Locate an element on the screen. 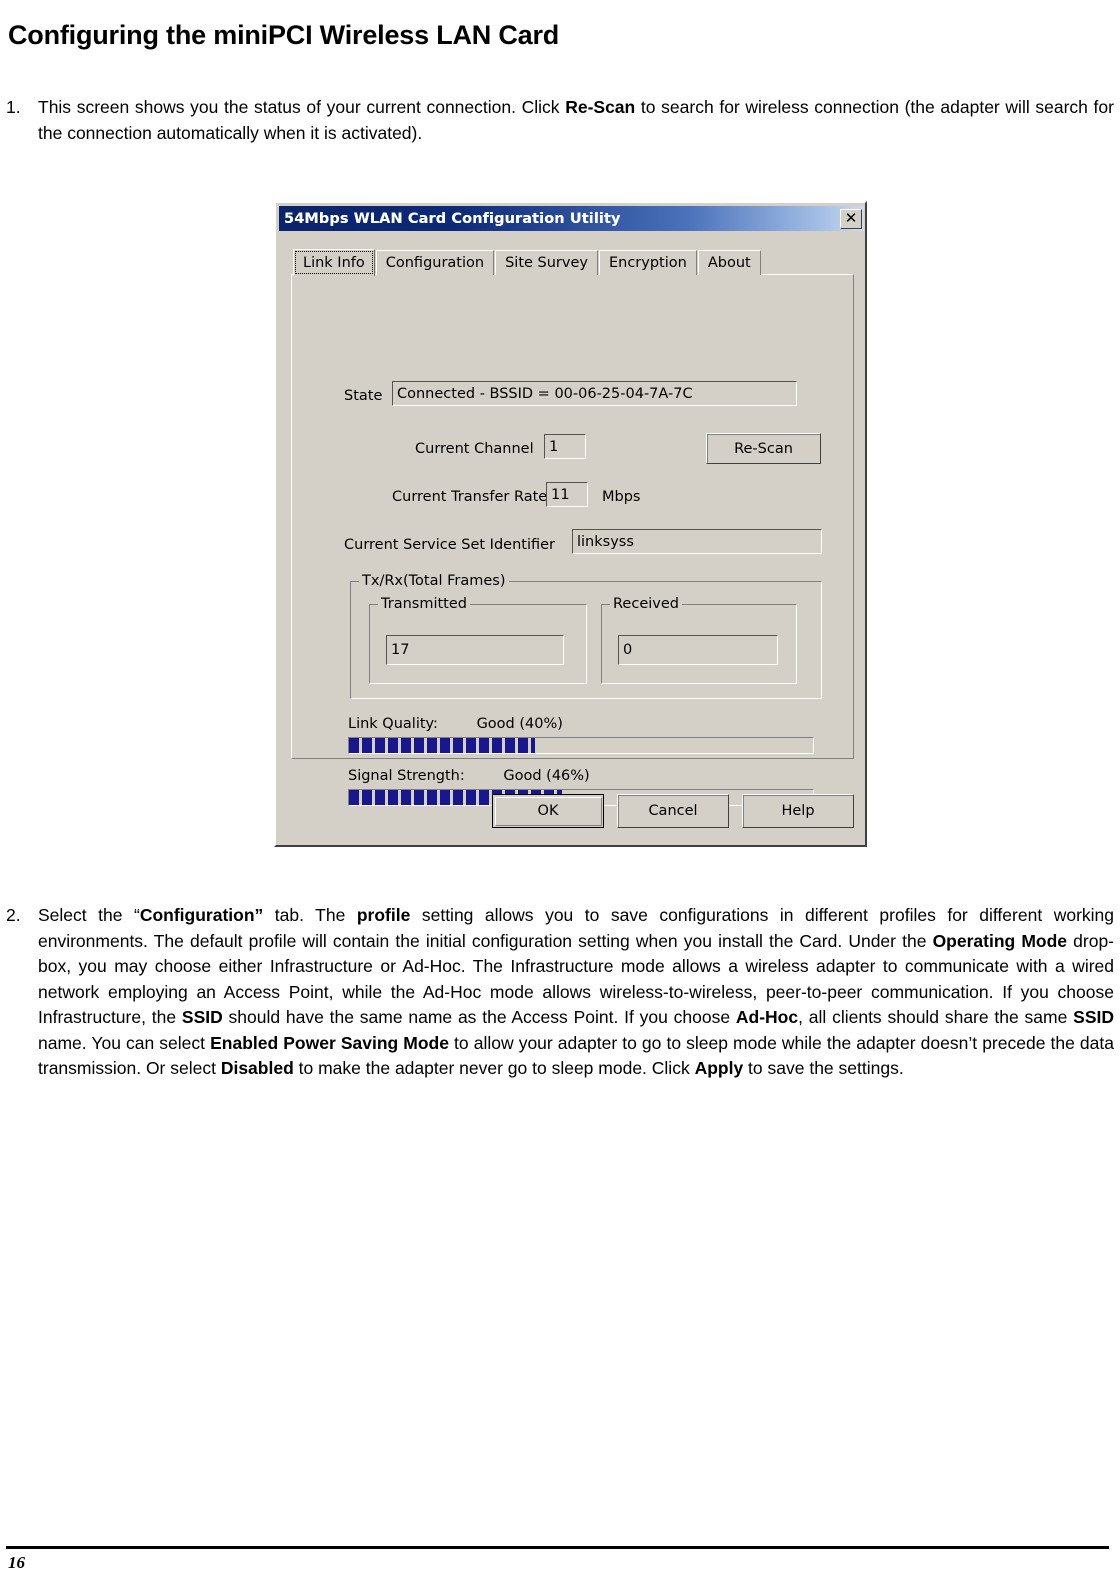  close-x-icon: ✕ is located at coordinates (851, 218).